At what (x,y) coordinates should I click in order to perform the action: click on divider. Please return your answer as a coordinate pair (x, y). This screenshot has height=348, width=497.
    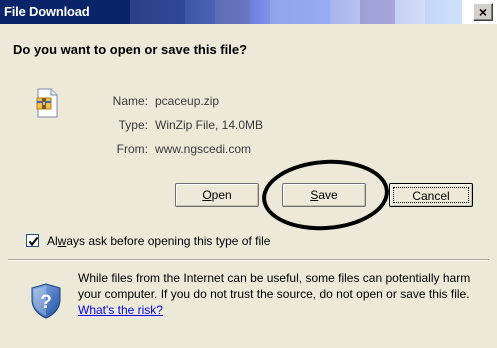
    Looking at the image, I should click on (248, 260).